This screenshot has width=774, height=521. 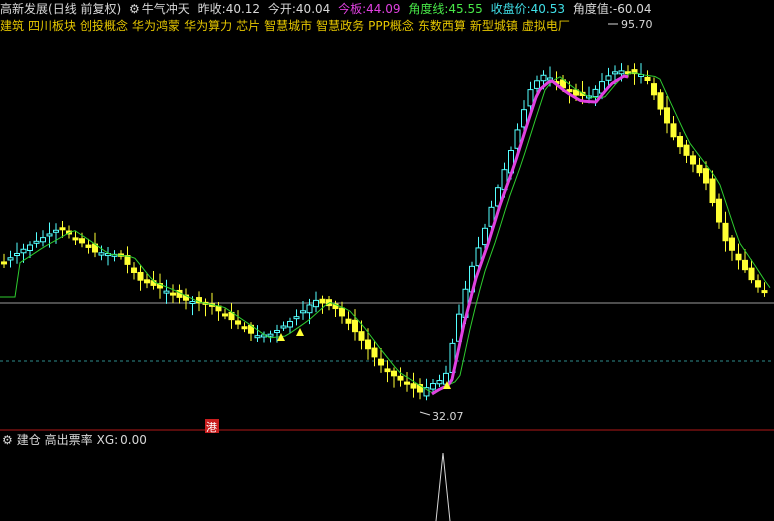 What do you see at coordinates (300, 332) in the screenshot?
I see `buy-signal-triangle` at bounding box center [300, 332].